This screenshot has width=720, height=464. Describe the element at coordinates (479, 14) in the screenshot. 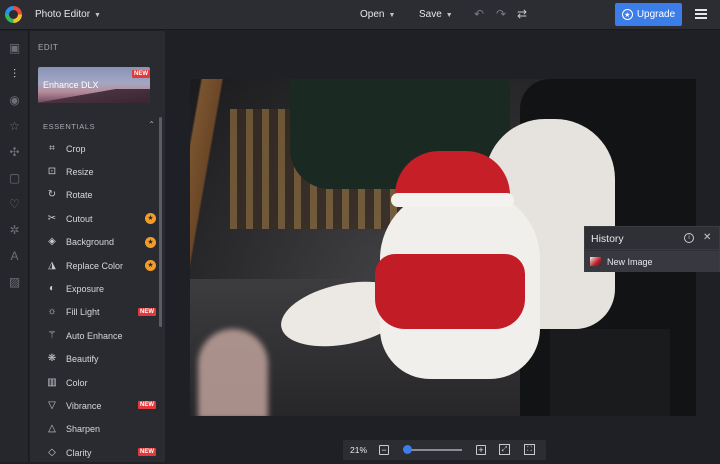

I see `undo-icon: ↶` at that location.